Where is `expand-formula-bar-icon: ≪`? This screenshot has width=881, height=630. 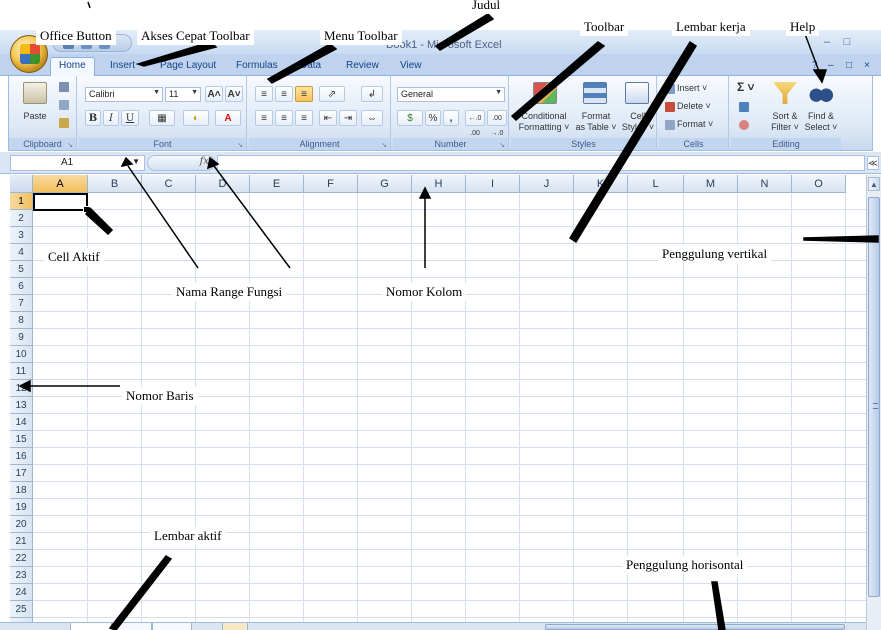 expand-formula-bar-icon: ≪ is located at coordinates (873, 163).